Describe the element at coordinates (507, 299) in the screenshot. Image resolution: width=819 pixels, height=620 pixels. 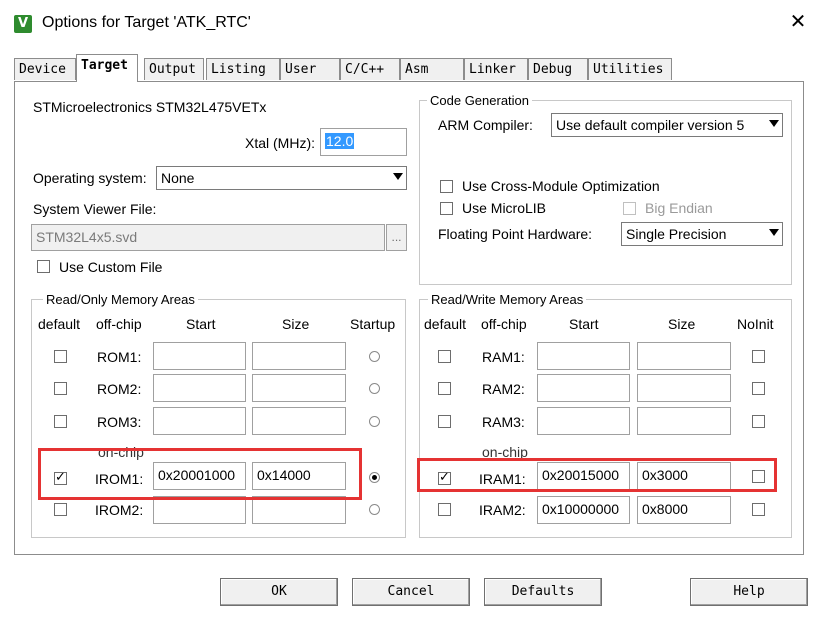
I see `rw-memory-label: Read/Write Memory Areas` at that location.